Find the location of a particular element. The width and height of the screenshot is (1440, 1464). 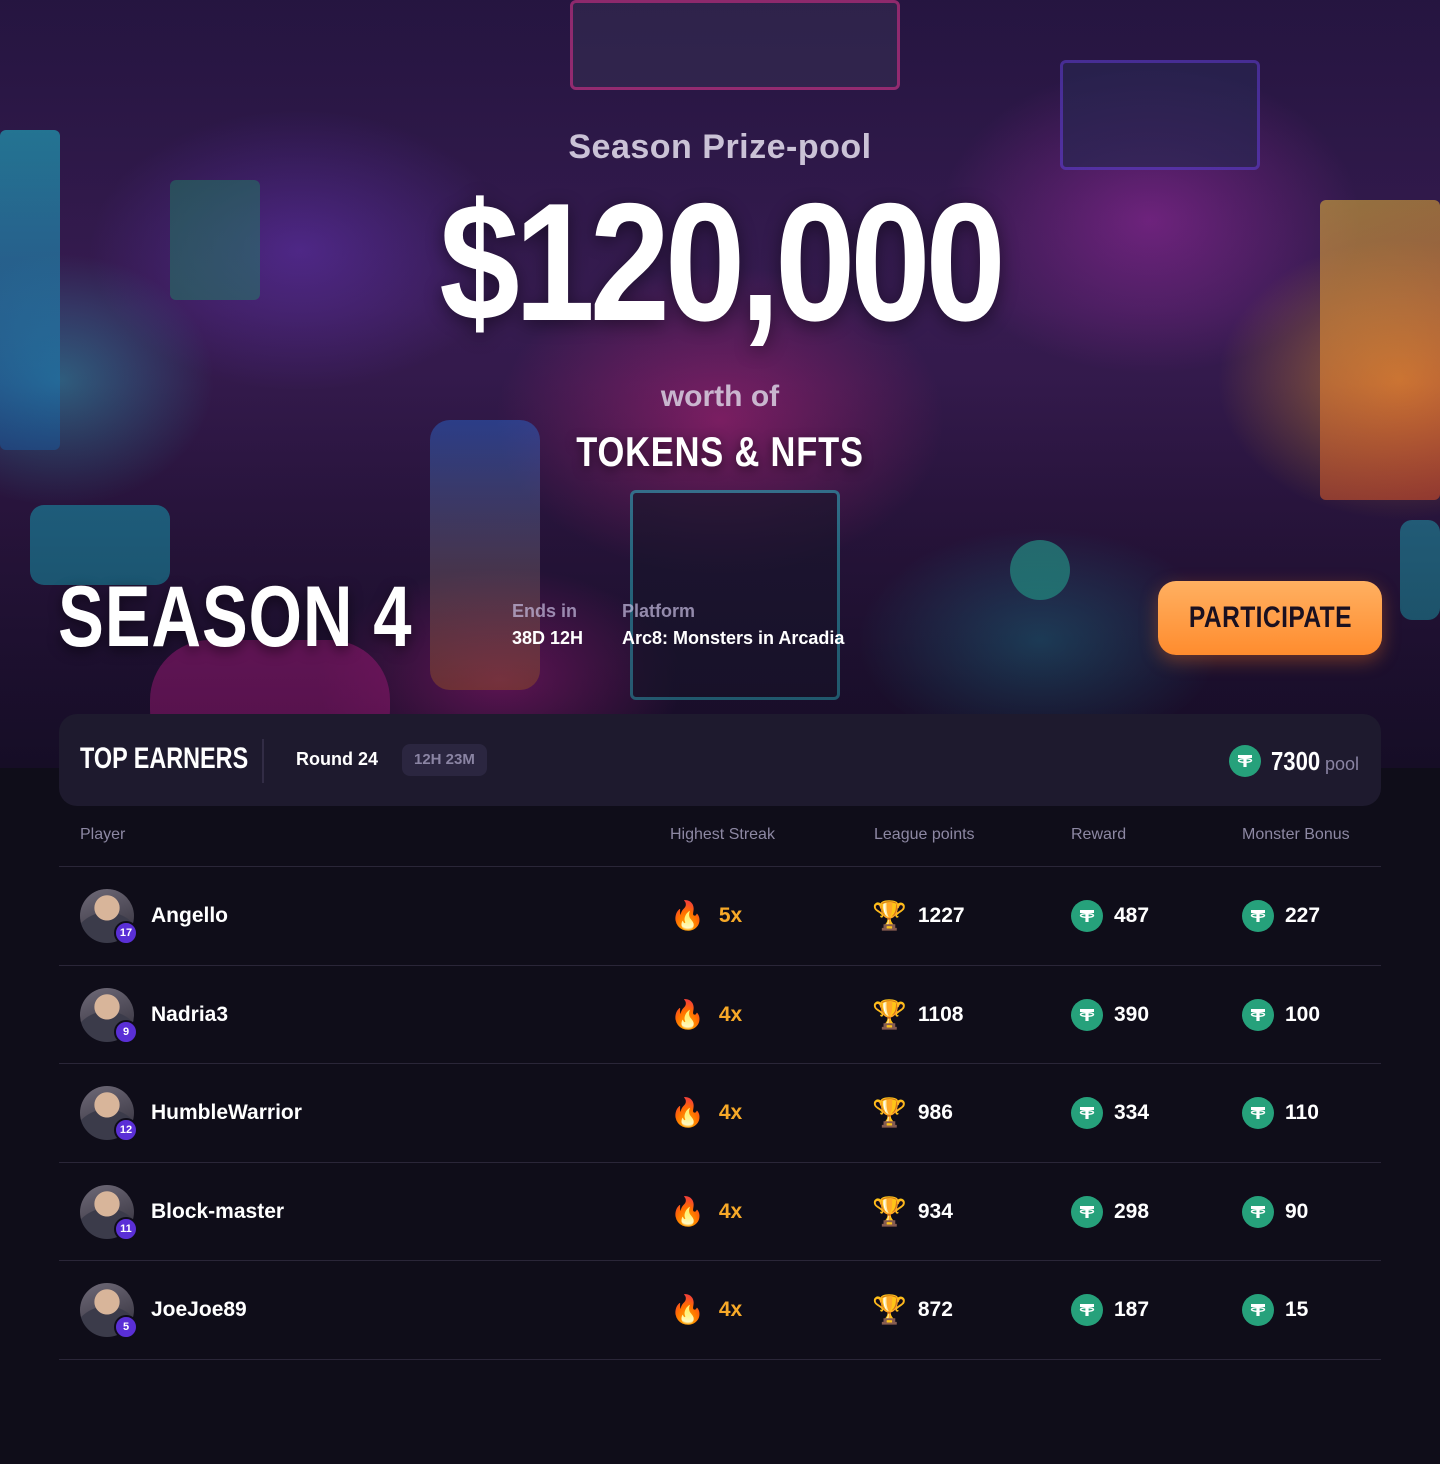

streak-cell: 🔥 5x is located at coordinates (706, 916).